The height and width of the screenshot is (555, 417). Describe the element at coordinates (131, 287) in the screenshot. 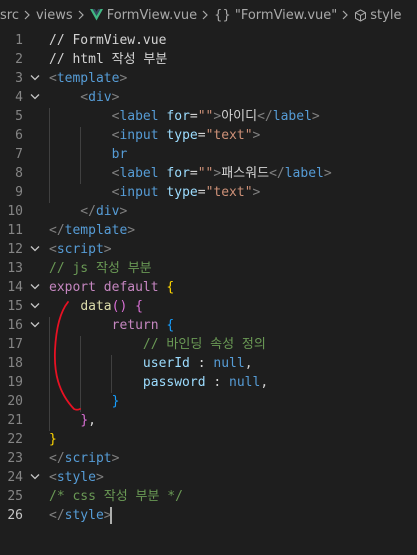

I see `code-token: default` at that location.